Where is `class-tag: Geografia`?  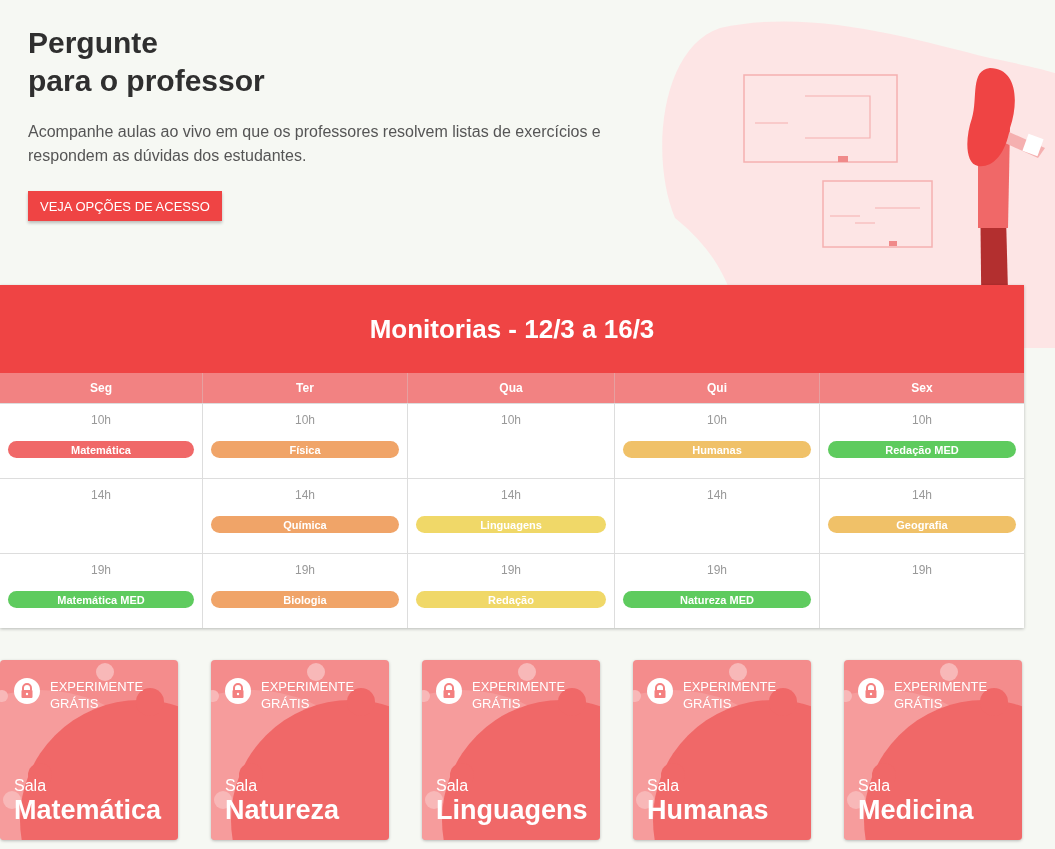
class-tag: Geografia is located at coordinates (922, 524).